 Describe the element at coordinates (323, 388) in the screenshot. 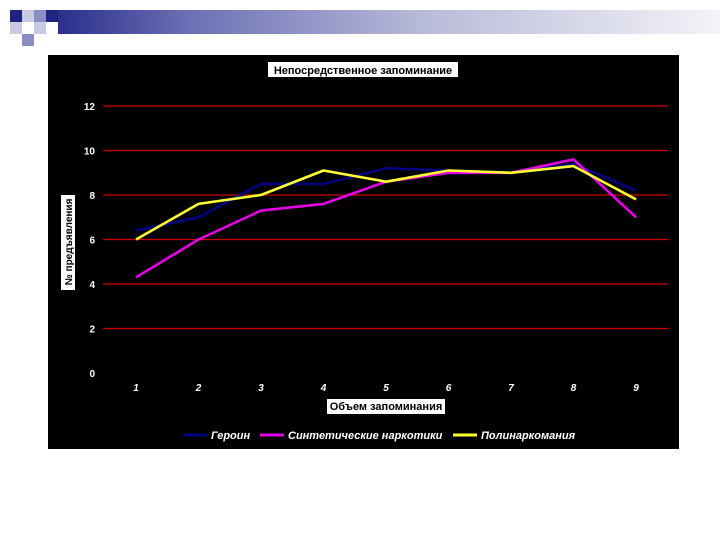

I see `x-tick-label: 4` at that location.